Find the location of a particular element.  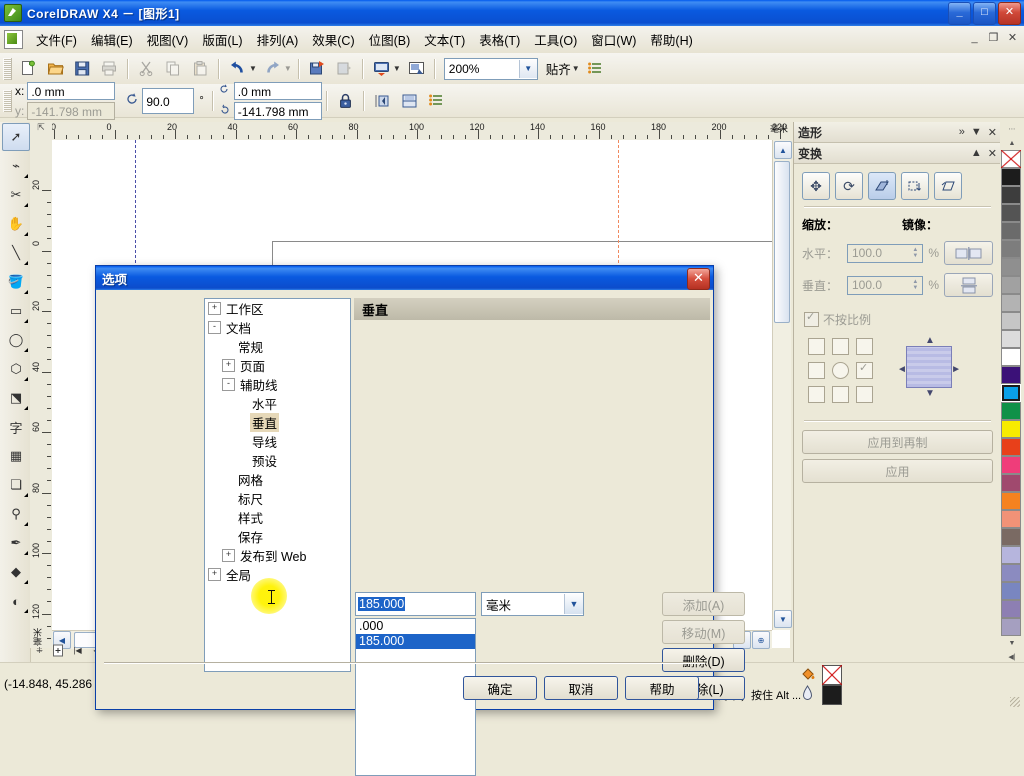

menu-item-bitmaps: 位图(B) is located at coordinates (390, 39).